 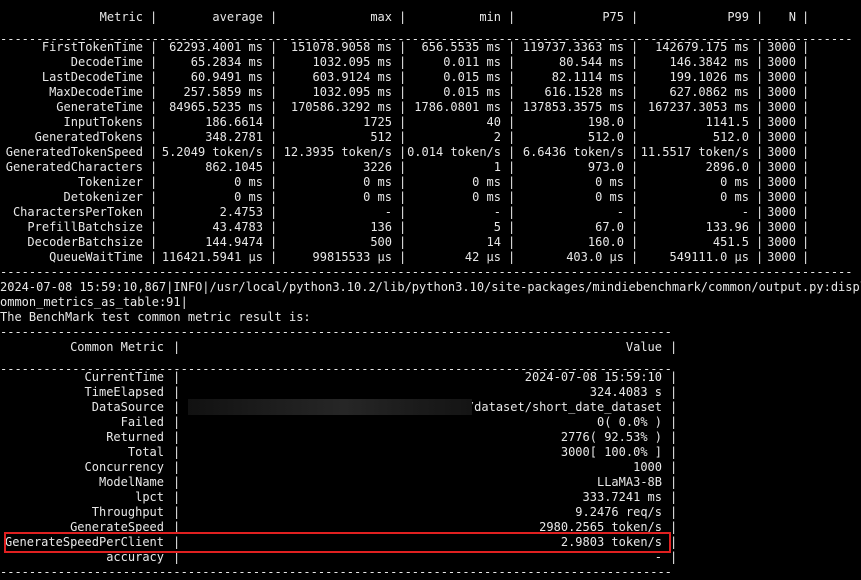 What do you see at coordinates (605, 137) in the screenshot?
I see `cell-p75: 512.0` at bounding box center [605, 137].